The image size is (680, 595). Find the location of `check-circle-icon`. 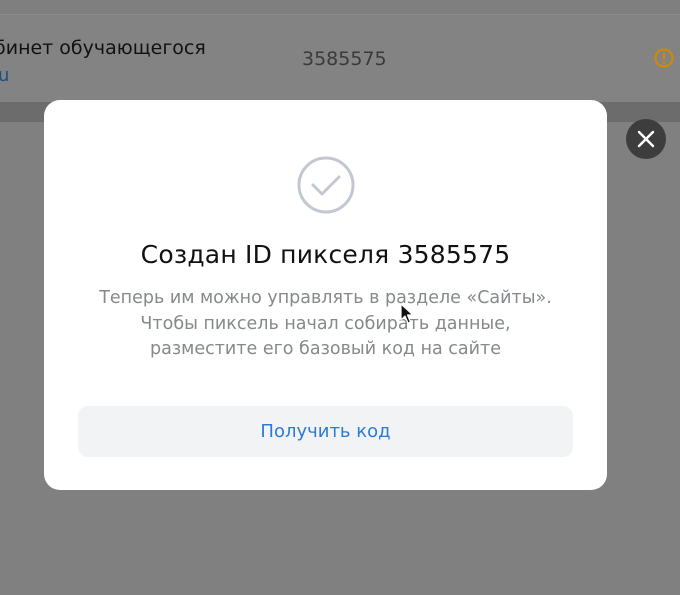

check-circle-icon is located at coordinates (326, 185).